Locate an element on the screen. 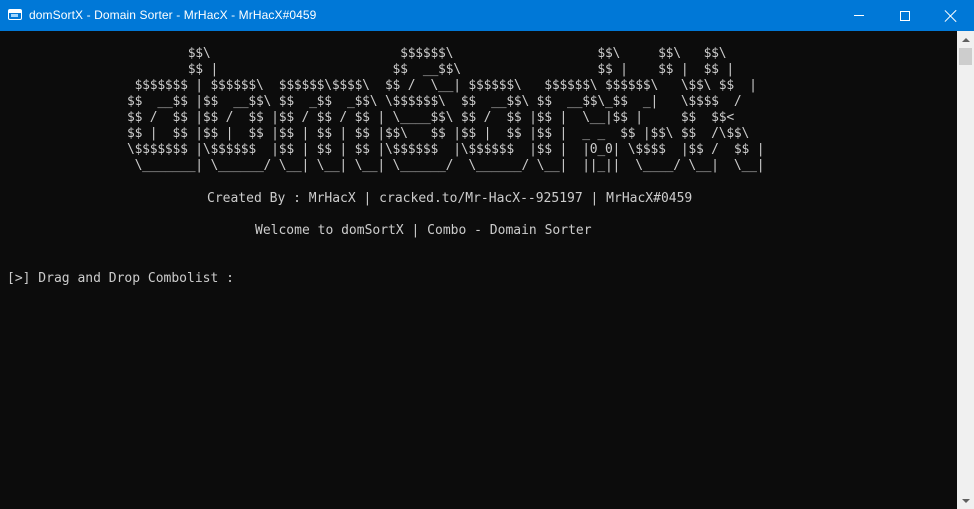 The height and width of the screenshot is (509, 974). maximize-button is located at coordinates (905, 15).